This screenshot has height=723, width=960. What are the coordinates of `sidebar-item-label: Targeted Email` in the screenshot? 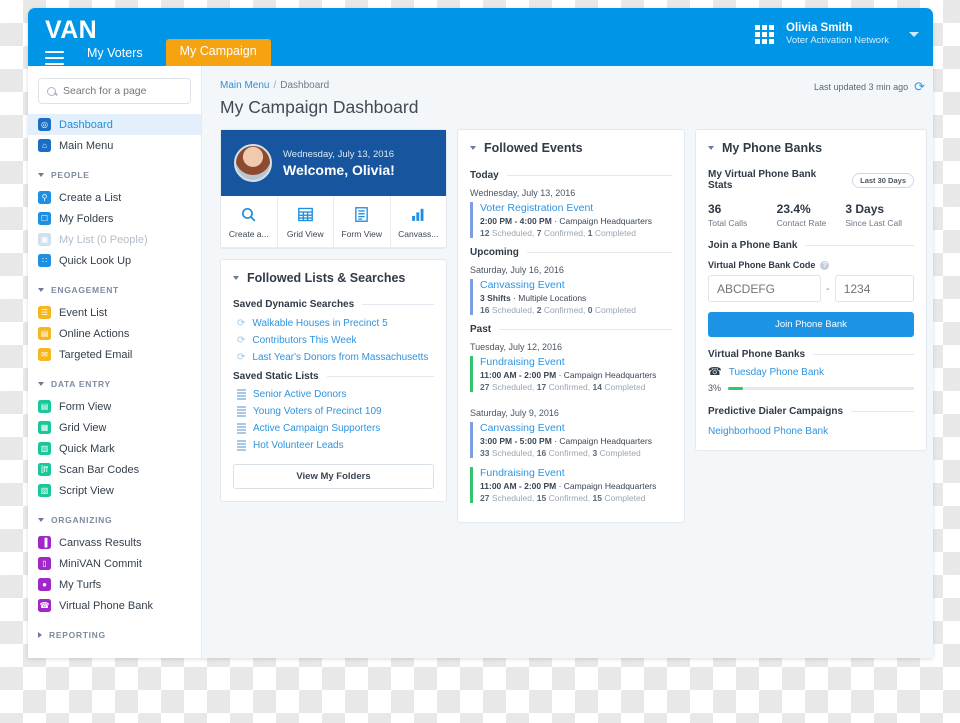 It's located at (96, 354).